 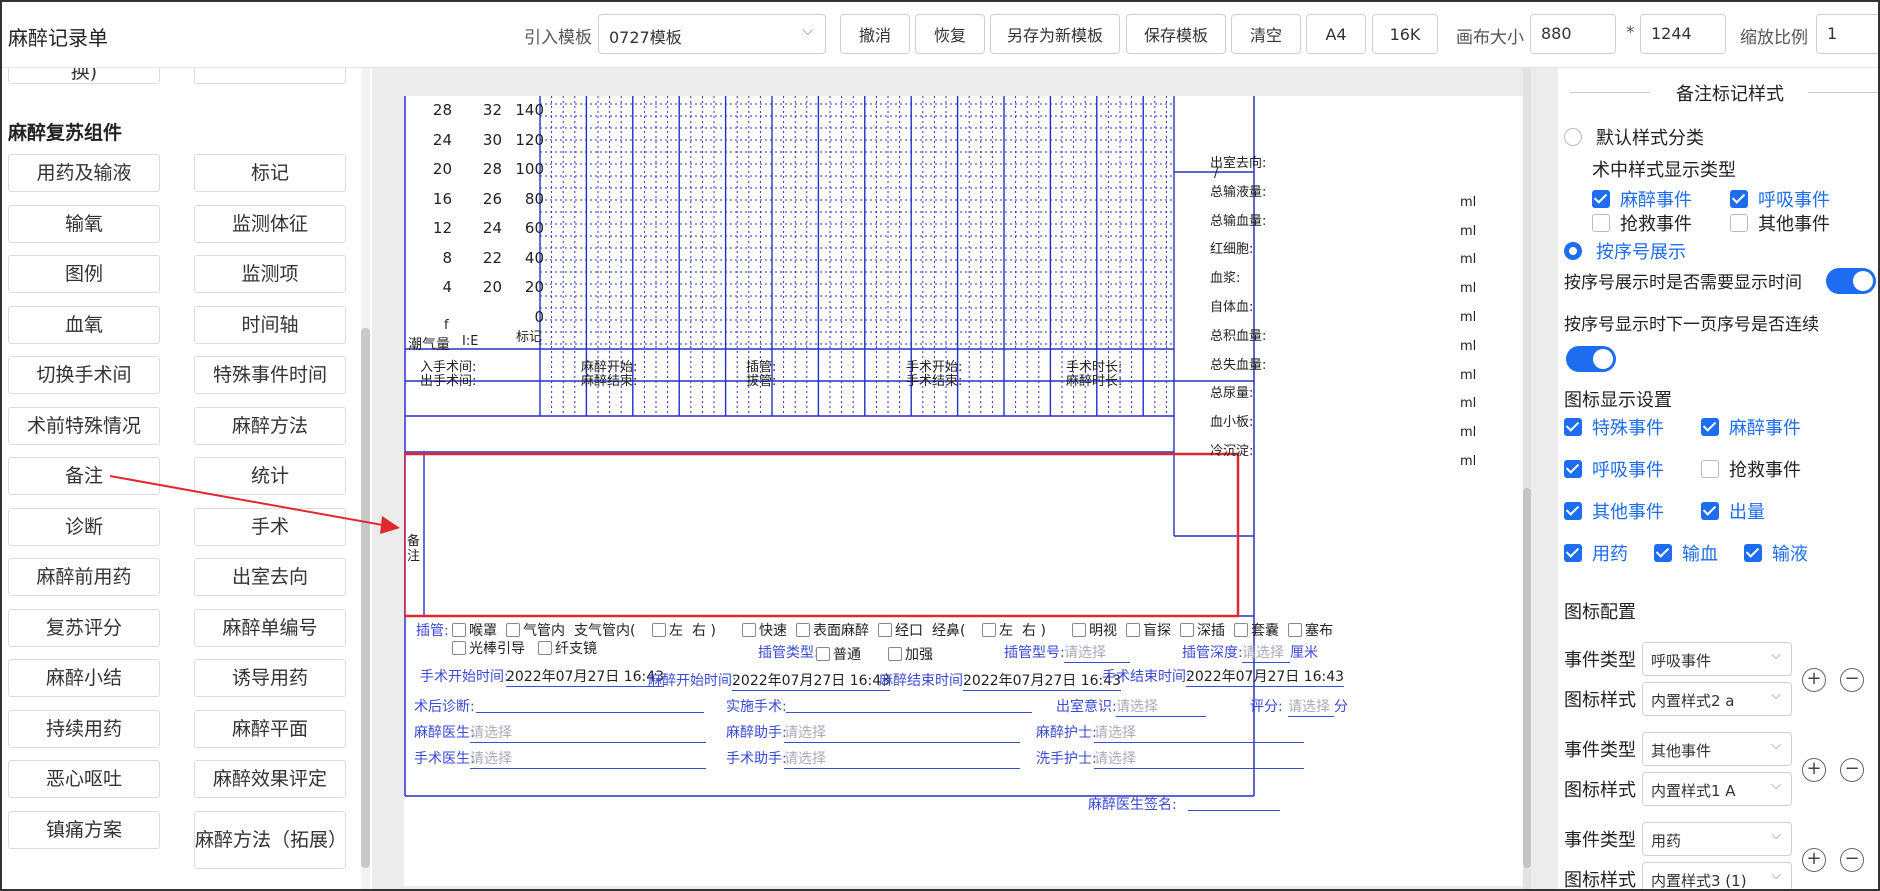 I want to click on respiratory-event-checkbox, so click(x=1739, y=199).